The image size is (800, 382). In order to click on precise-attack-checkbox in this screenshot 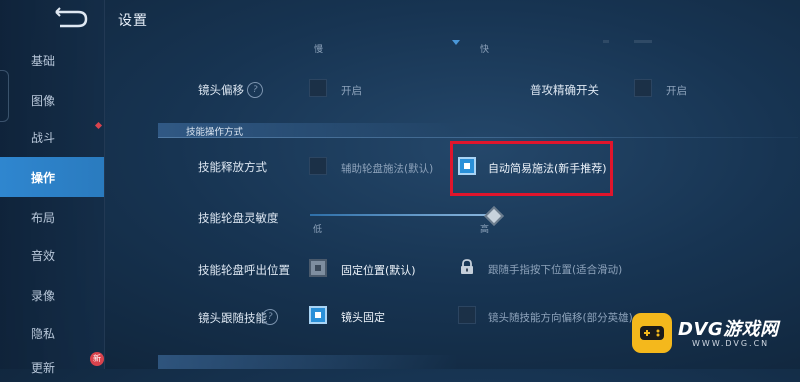, I will do `click(643, 88)`.